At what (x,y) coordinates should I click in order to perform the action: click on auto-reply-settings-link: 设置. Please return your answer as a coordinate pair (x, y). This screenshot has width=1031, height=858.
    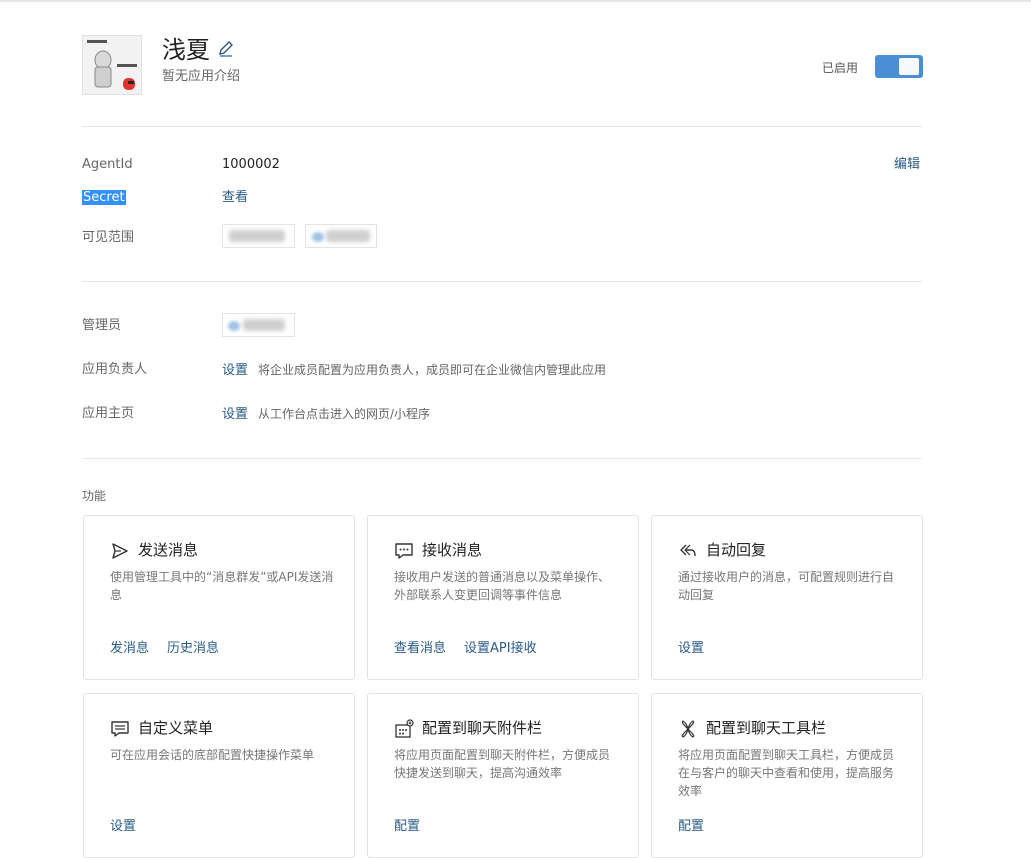
    Looking at the image, I should click on (691, 648).